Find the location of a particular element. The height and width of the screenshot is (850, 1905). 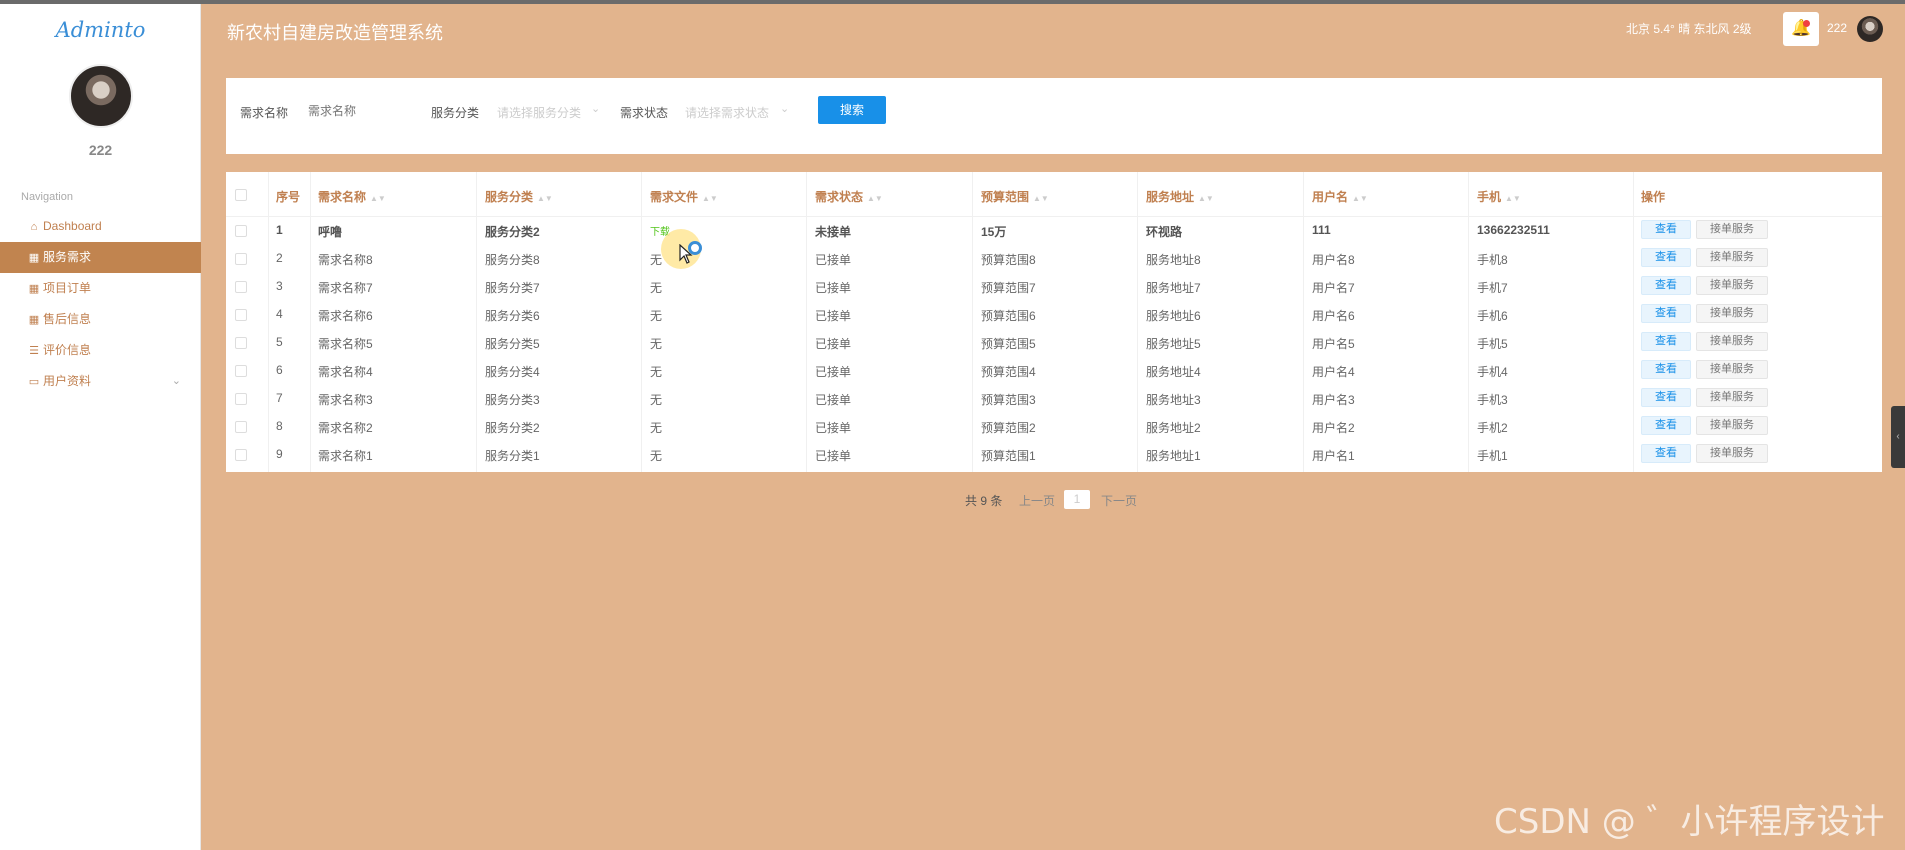

column-header: 服务分类 ▲▼ is located at coordinates (519, 196).